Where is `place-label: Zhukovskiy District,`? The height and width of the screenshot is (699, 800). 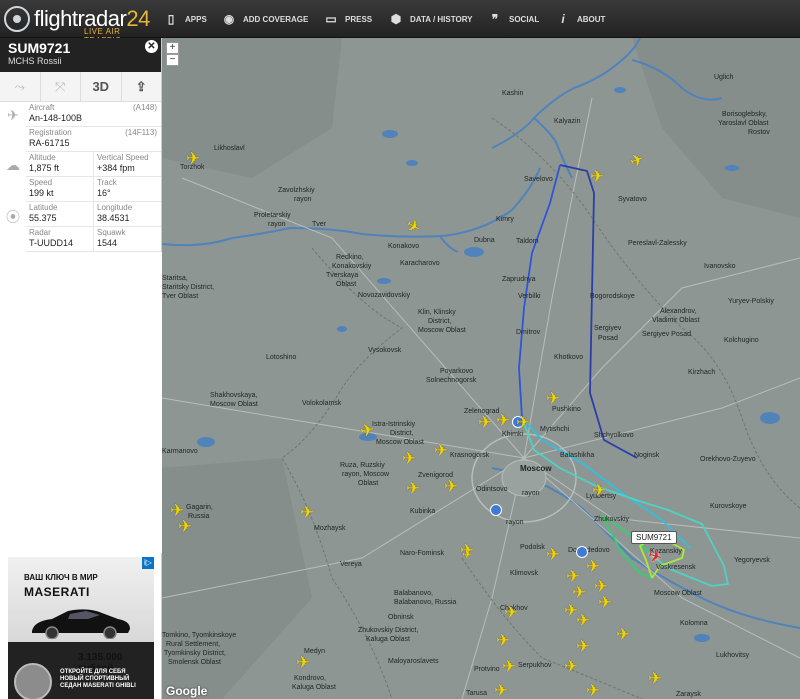 place-label: Zhukovskiy District, is located at coordinates (388, 630).